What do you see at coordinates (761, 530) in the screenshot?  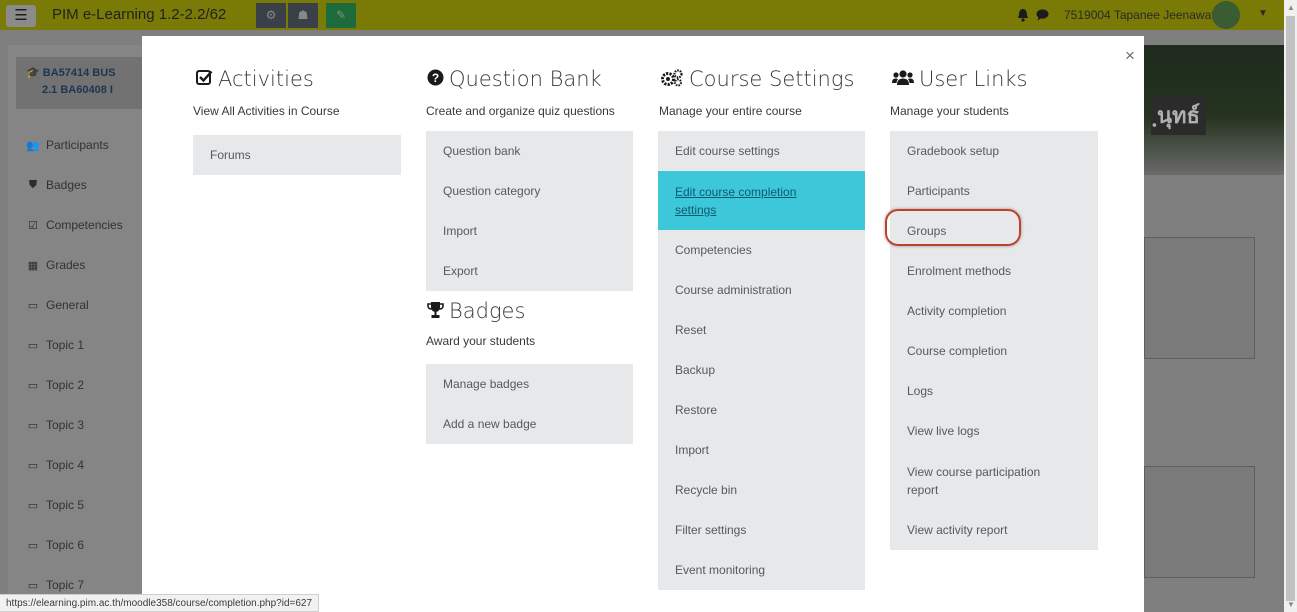 I see `menu-item-filter-settings: Filter settings` at bounding box center [761, 530].